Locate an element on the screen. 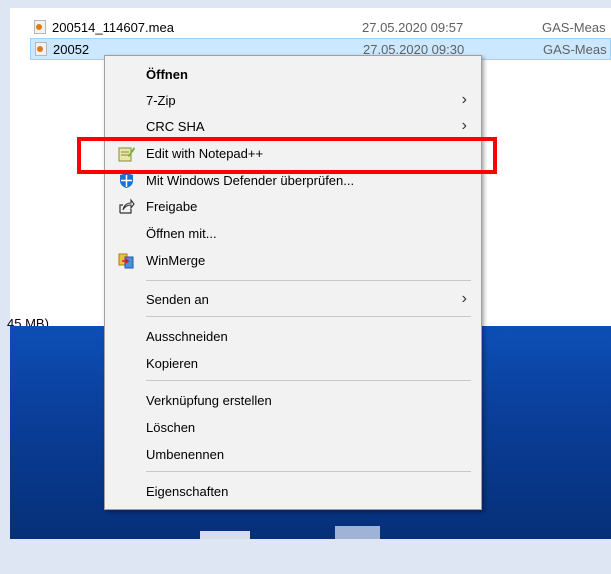  menu-item-label: 7-Zip is located at coordinates (161, 100).